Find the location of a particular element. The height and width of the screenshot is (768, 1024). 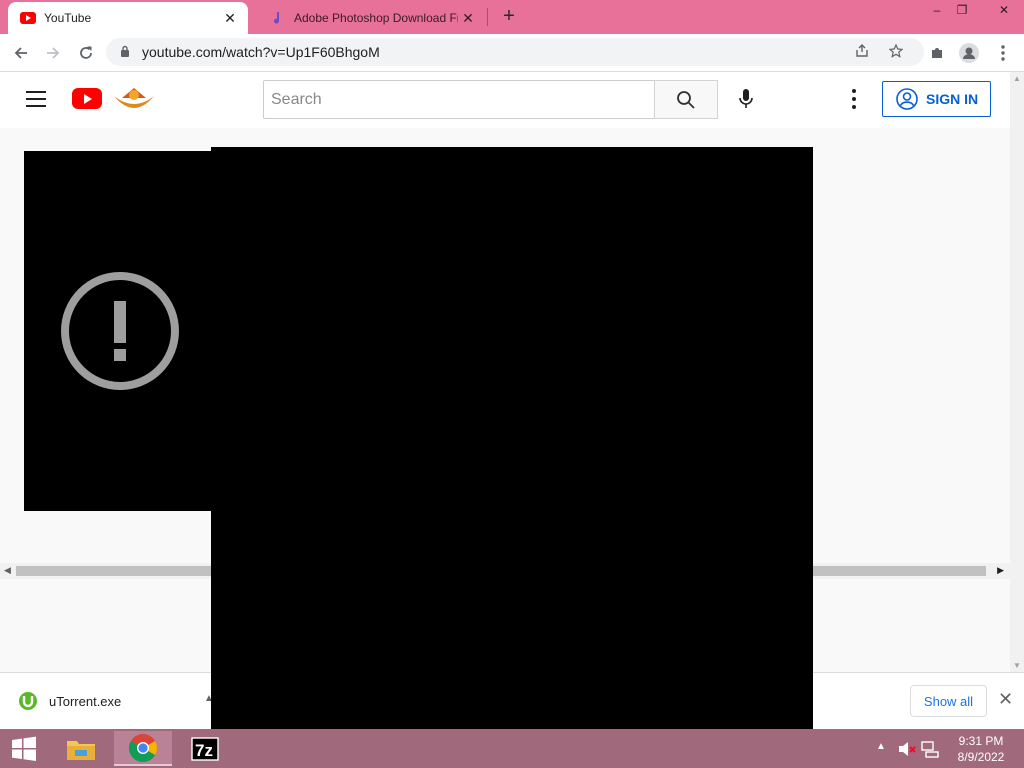

network-icon is located at coordinates (930, 749).